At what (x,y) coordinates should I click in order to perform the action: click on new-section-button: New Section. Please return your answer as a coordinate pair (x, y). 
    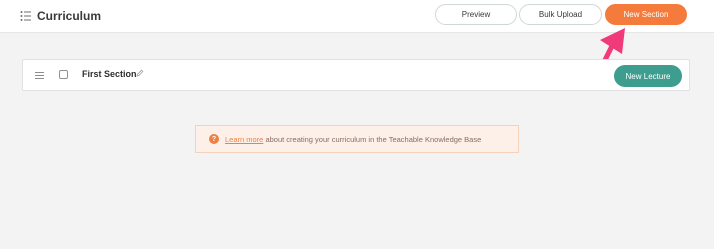
    Looking at the image, I should click on (646, 14).